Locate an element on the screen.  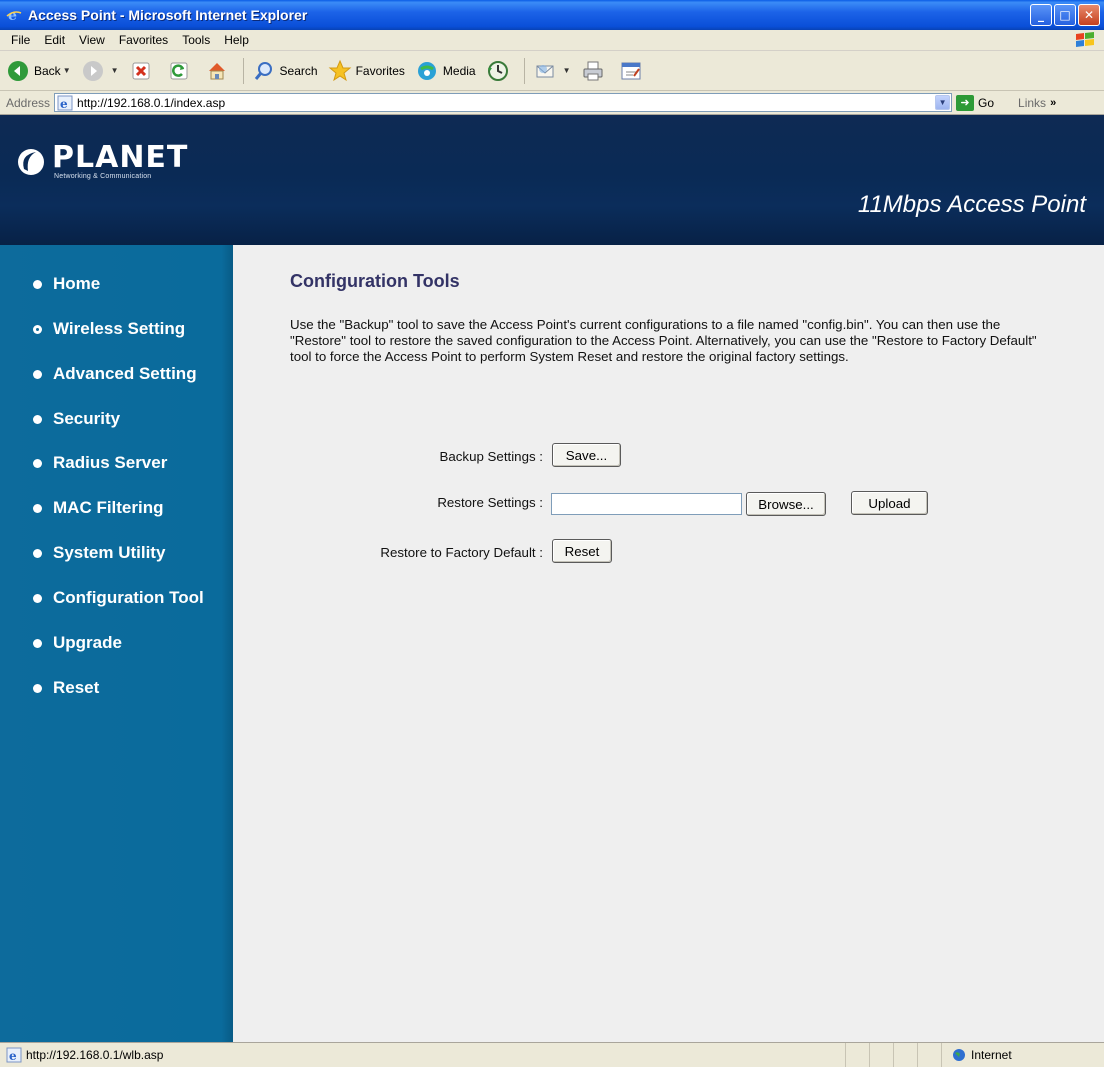
sidebar-item-label: Upgrade is located at coordinates (87, 642).